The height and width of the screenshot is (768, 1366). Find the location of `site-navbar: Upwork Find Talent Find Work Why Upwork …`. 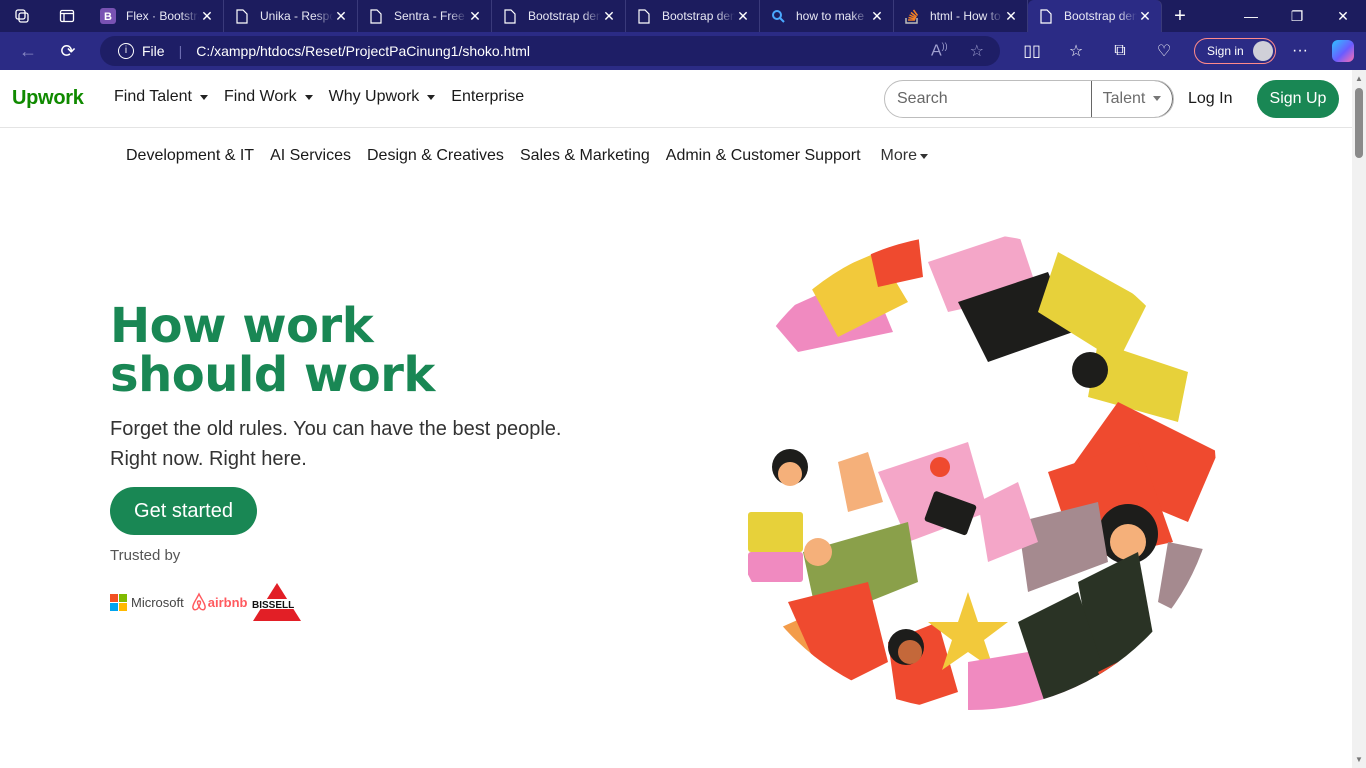

site-navbar: Upwork Find Talent Find Work Why Upwork … is located at coordinates (676, 99).